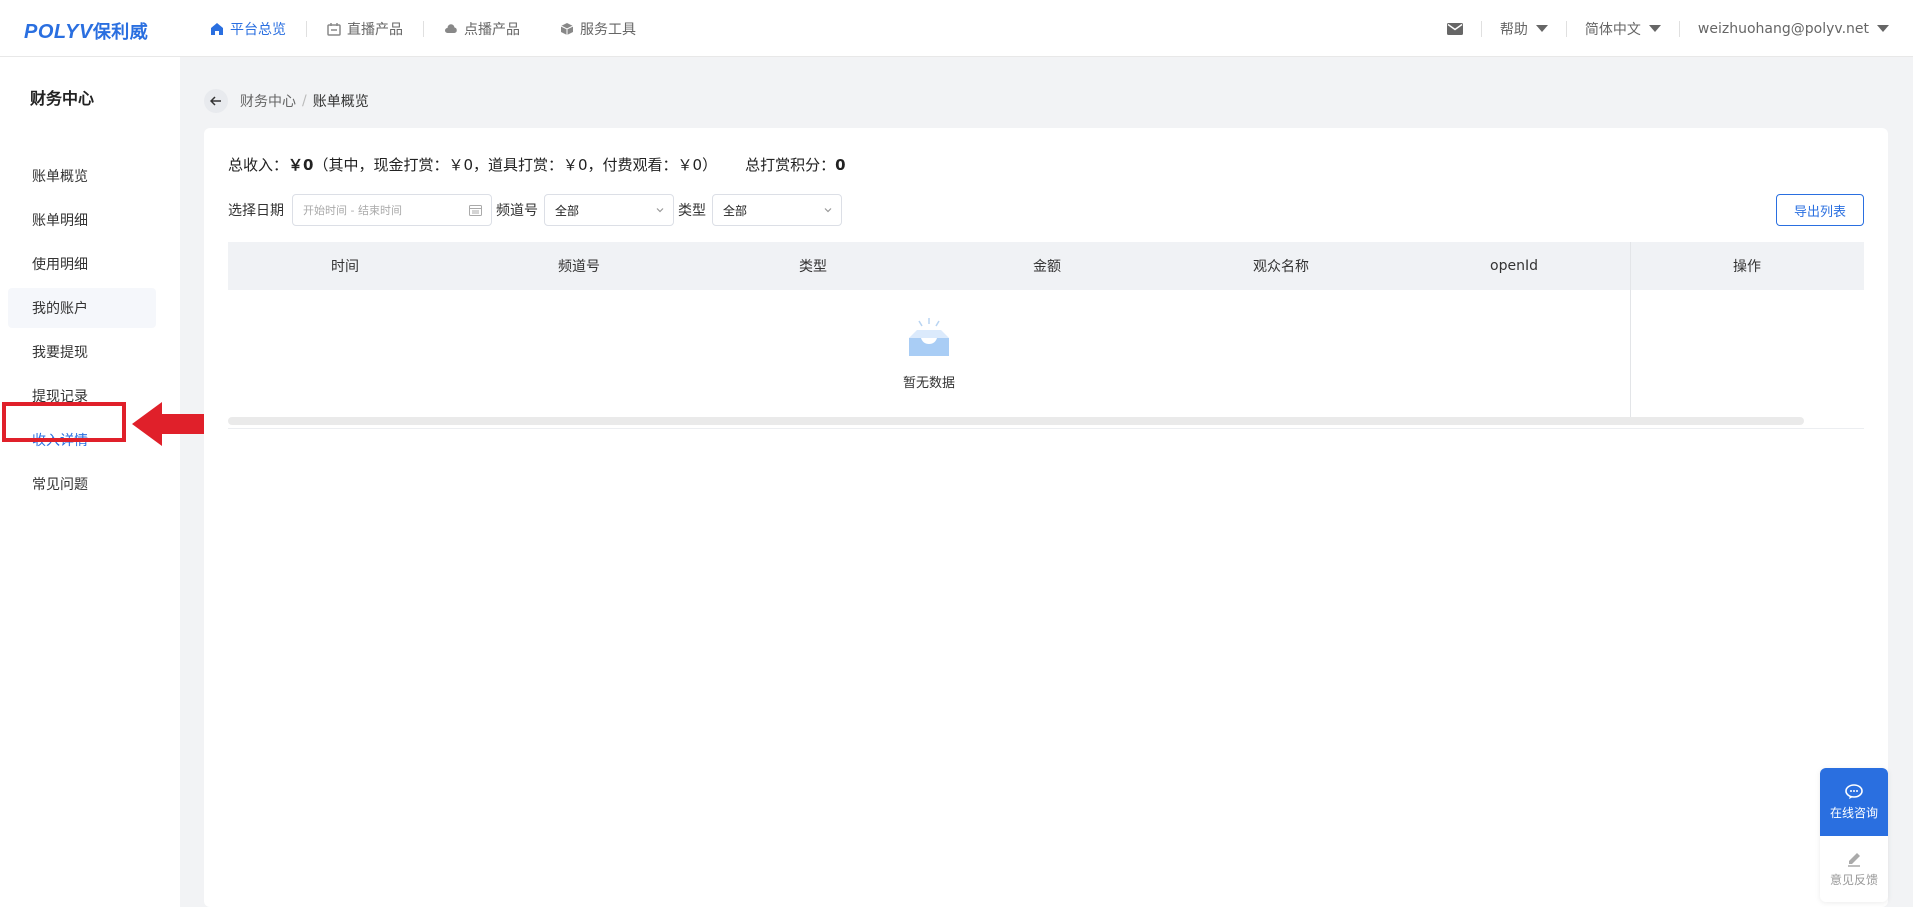 Image resolution: width=1913 pixels, height=907 pixels. What do you see at coordinates (60, 353) in the screenshot?
I see `sidebar-item-label: 我要提现` at bounding box center [60, 353].